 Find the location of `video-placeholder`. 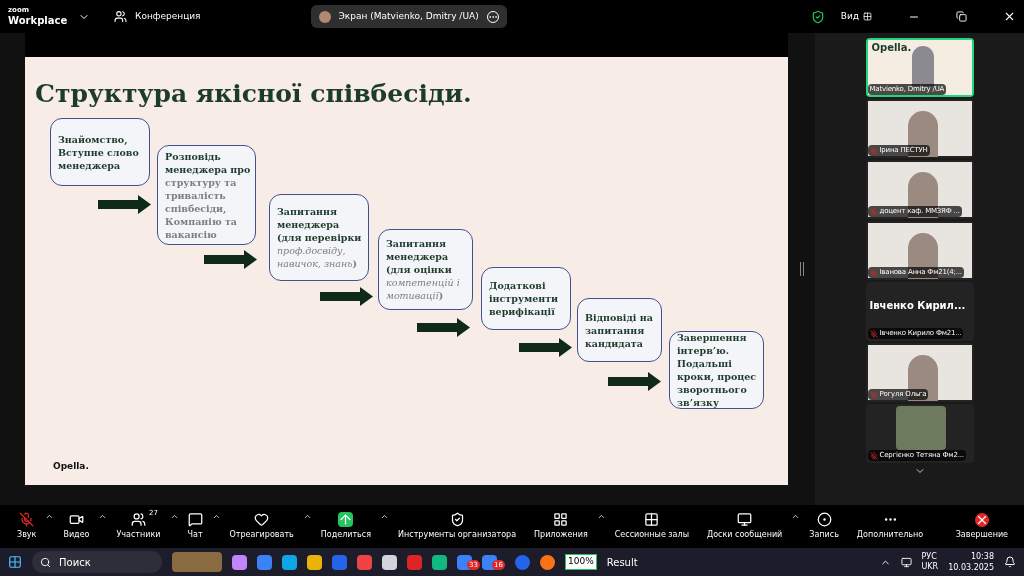

video-placeholder is located at coordinates (920, 428).